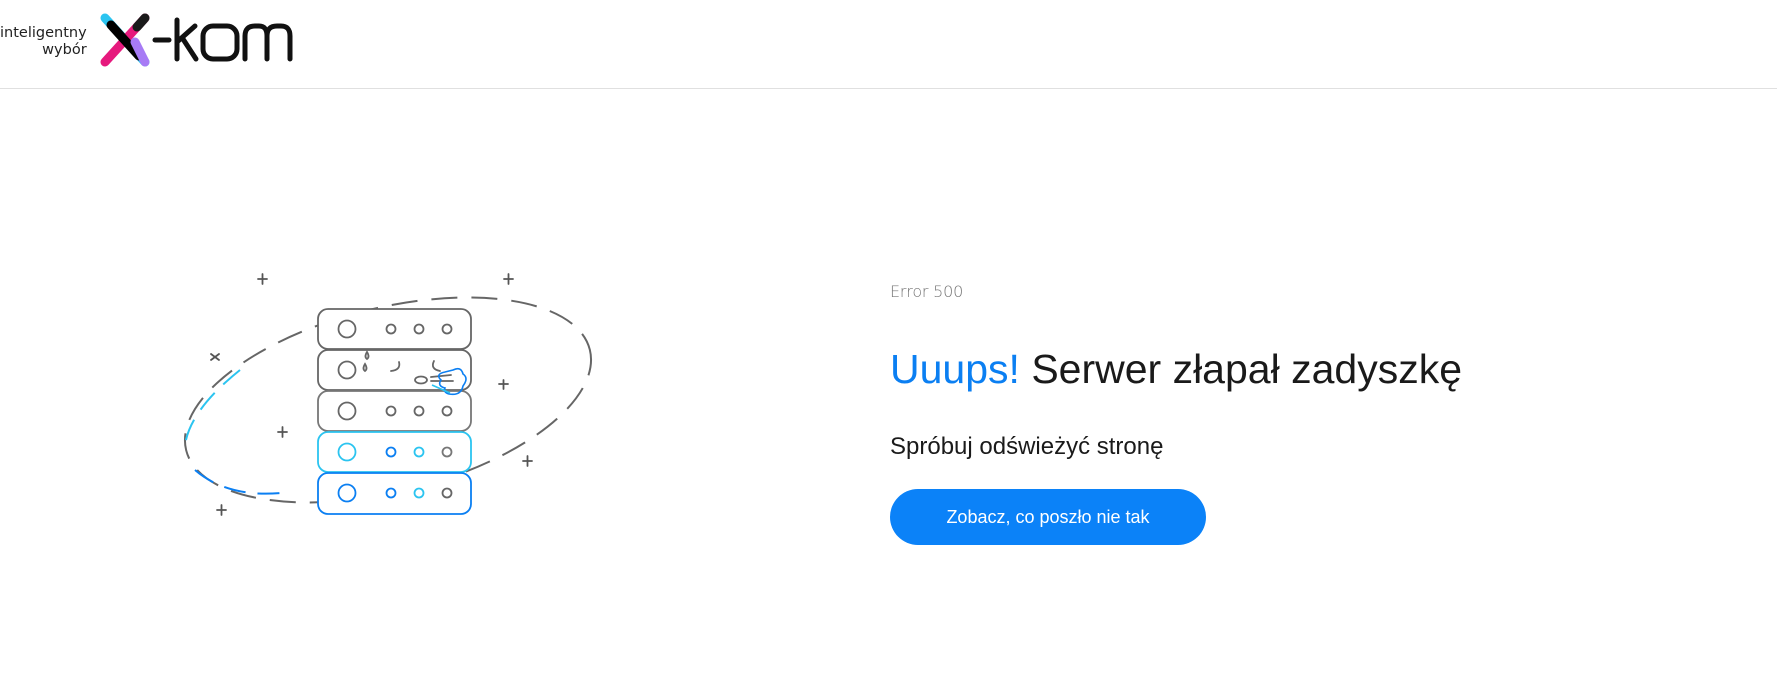 Image resolution: width=1777 pixels, height=700 pixels. Describe the element at coordinates (927, 291) in the screenshot. I see `error-code: Error 500` at that location.